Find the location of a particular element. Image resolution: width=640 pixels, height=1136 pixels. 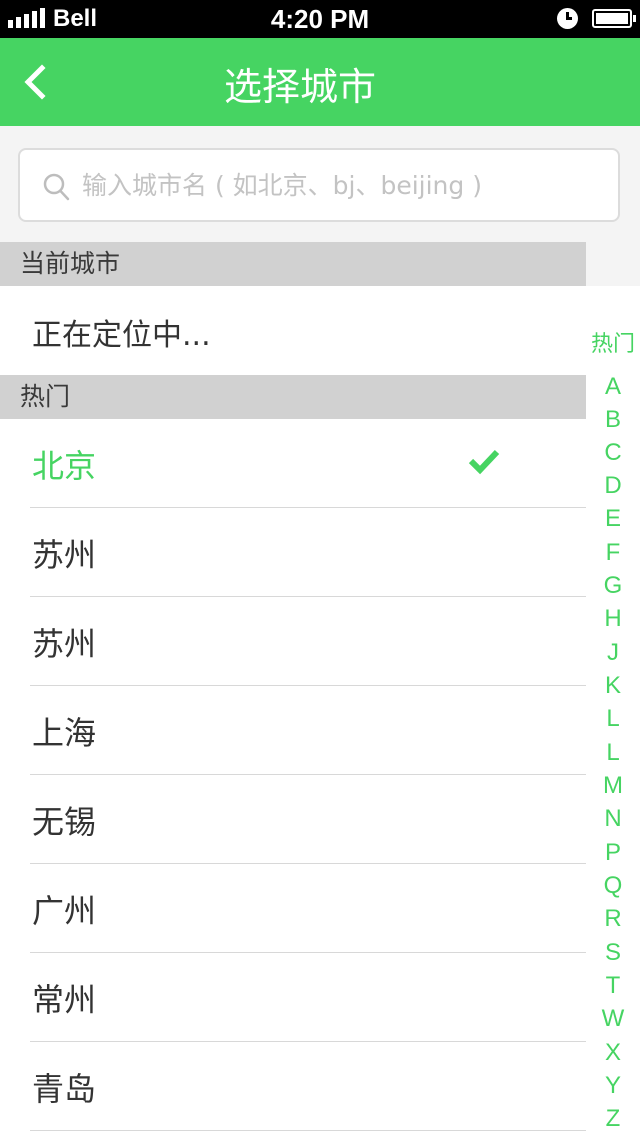

hot-cities-header: 热门 is located at coordinates (293, 397).